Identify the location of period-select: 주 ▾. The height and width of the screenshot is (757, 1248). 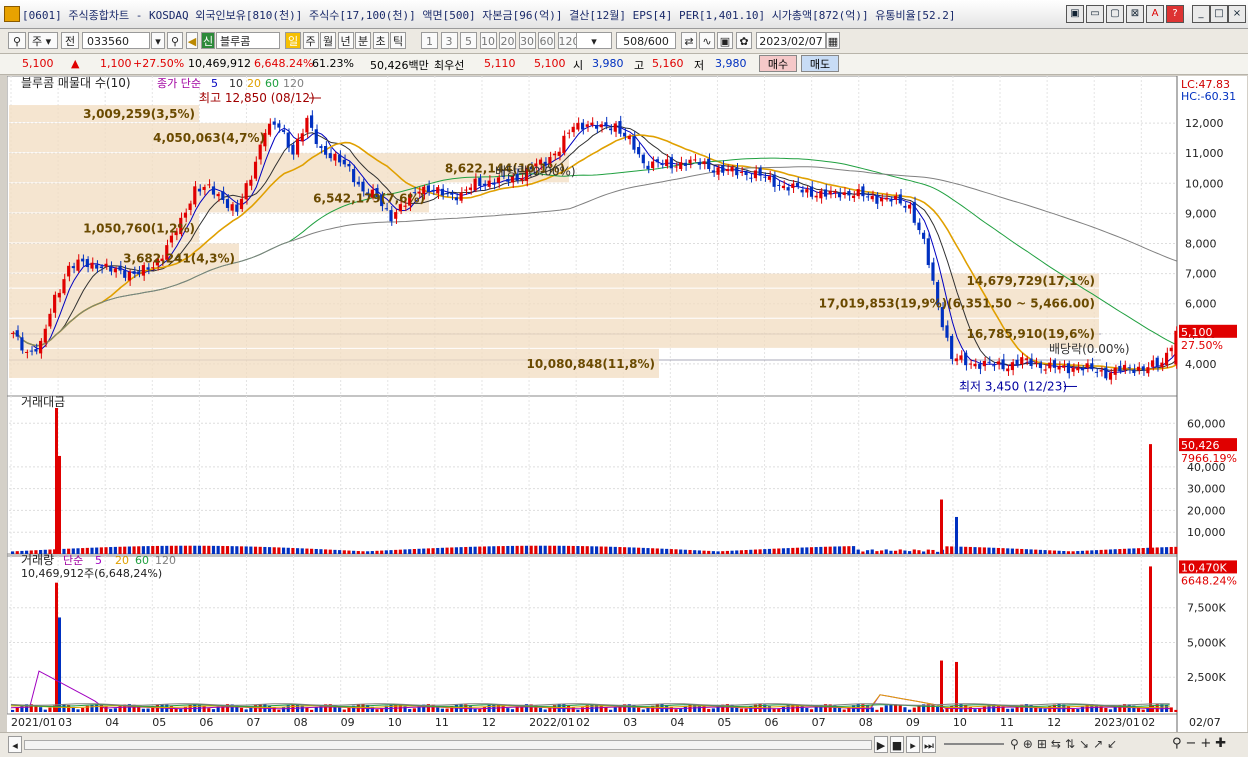
(43, 40).